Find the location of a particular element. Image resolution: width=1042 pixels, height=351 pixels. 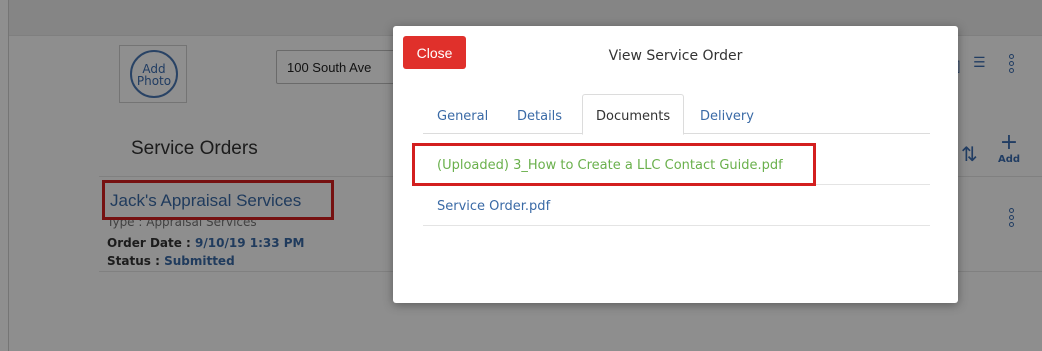

modal-title: View Service Order is located at coordinates (675, 56).